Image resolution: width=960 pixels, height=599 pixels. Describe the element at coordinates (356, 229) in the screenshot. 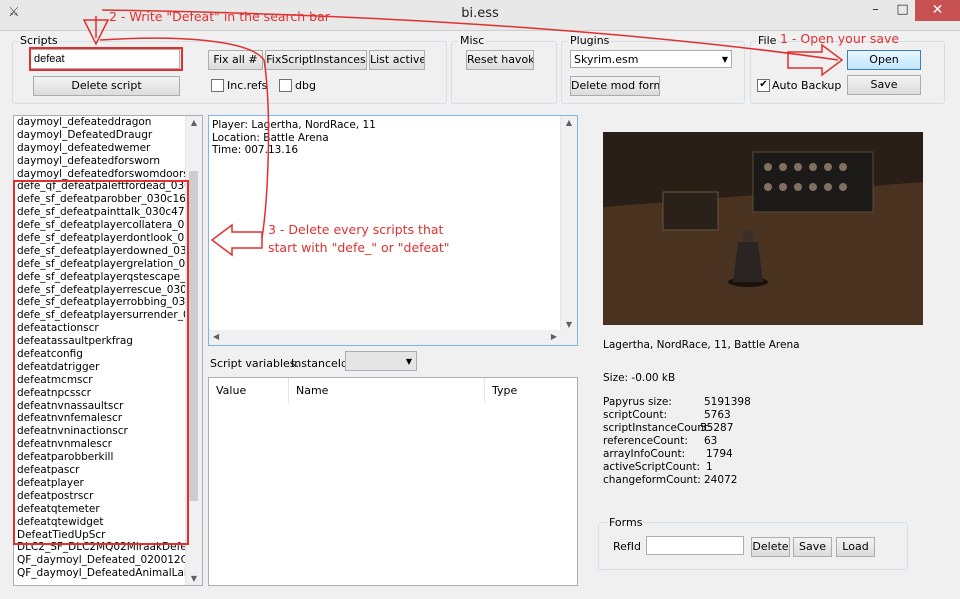

I see `annotation-step-3-line-1: 3 - Delete every scripts that` at that location.